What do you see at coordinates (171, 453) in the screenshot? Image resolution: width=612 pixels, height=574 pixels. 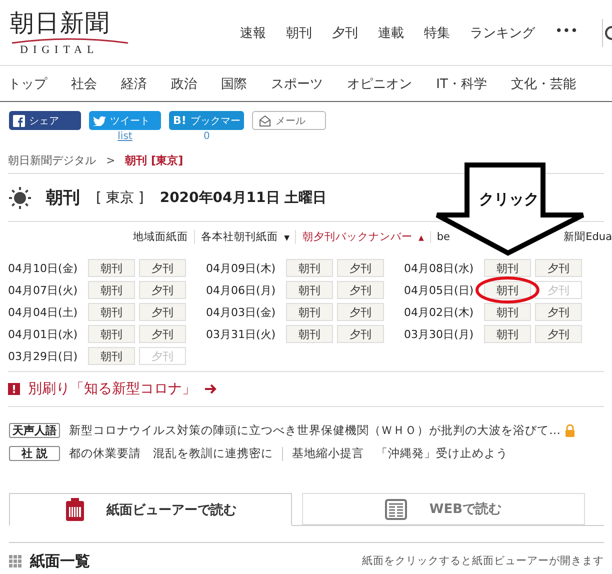 I see `headline-link: 都の休業要請 混乱を教訓に連携密に` at bounding box center [171, 453].